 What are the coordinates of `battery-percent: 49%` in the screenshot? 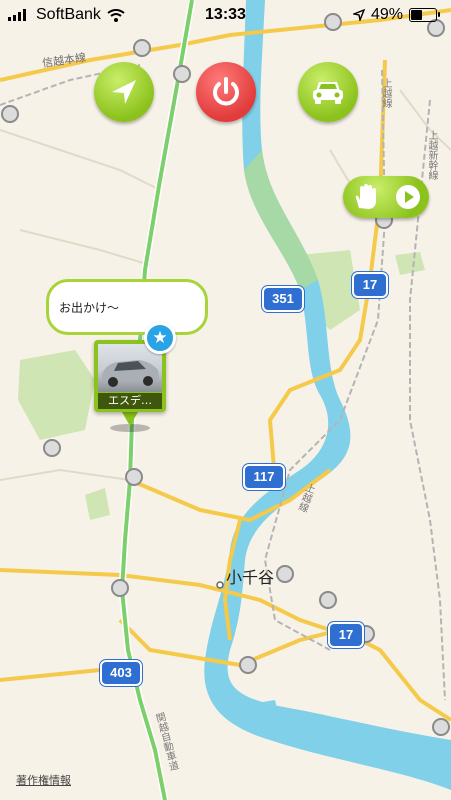 It's located at (386, 14).